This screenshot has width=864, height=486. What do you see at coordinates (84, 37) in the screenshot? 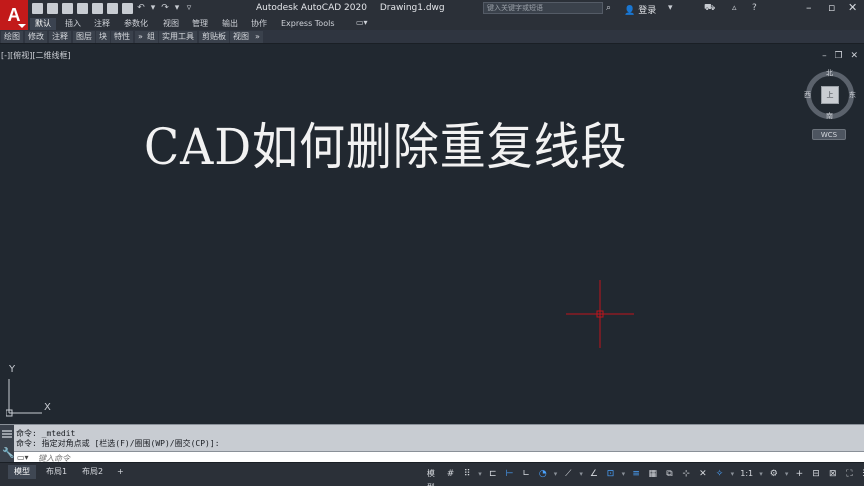
I see `panel-layers: 图层` at bounding box center [84, 37].